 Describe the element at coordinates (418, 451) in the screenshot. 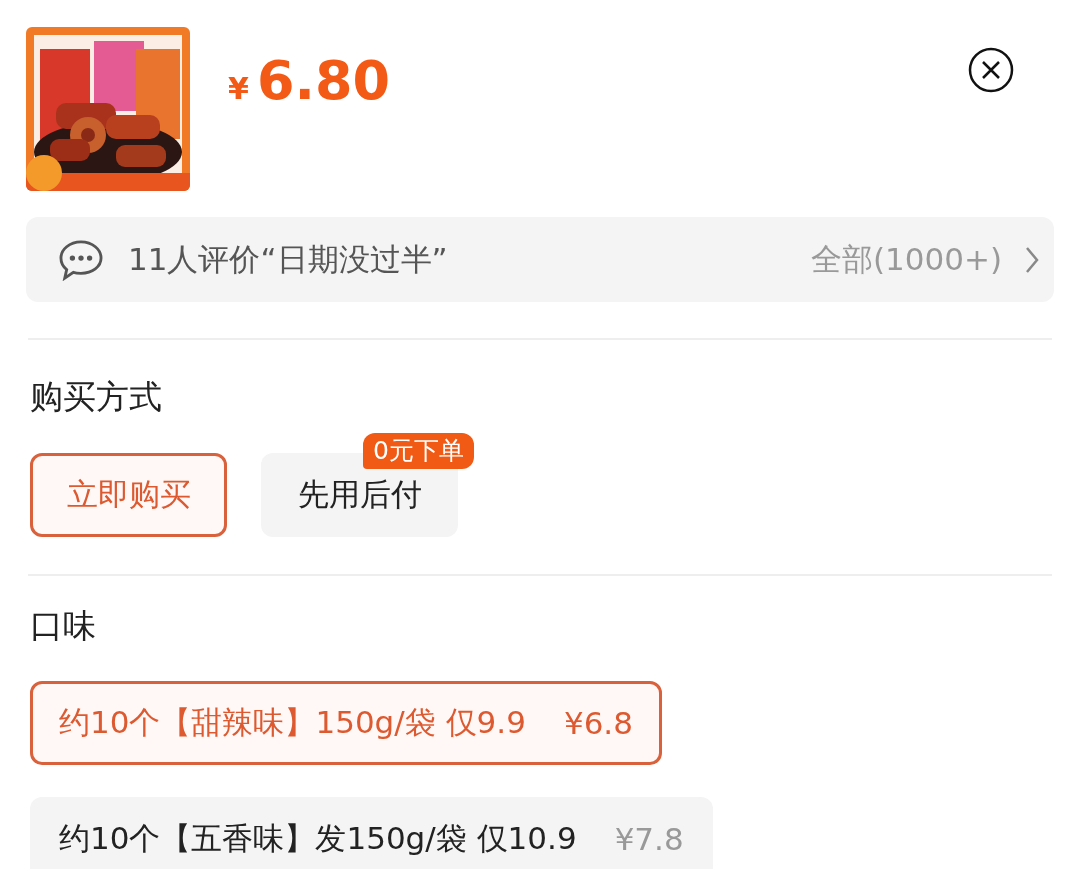

I see `promo-badge: 0元下单` at that location.